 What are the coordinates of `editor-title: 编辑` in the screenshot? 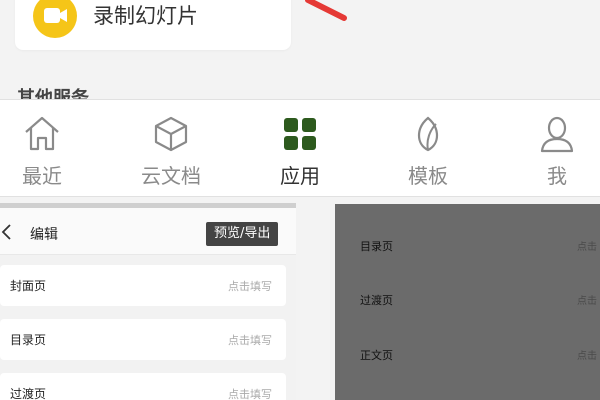 It's located at (44, 235).